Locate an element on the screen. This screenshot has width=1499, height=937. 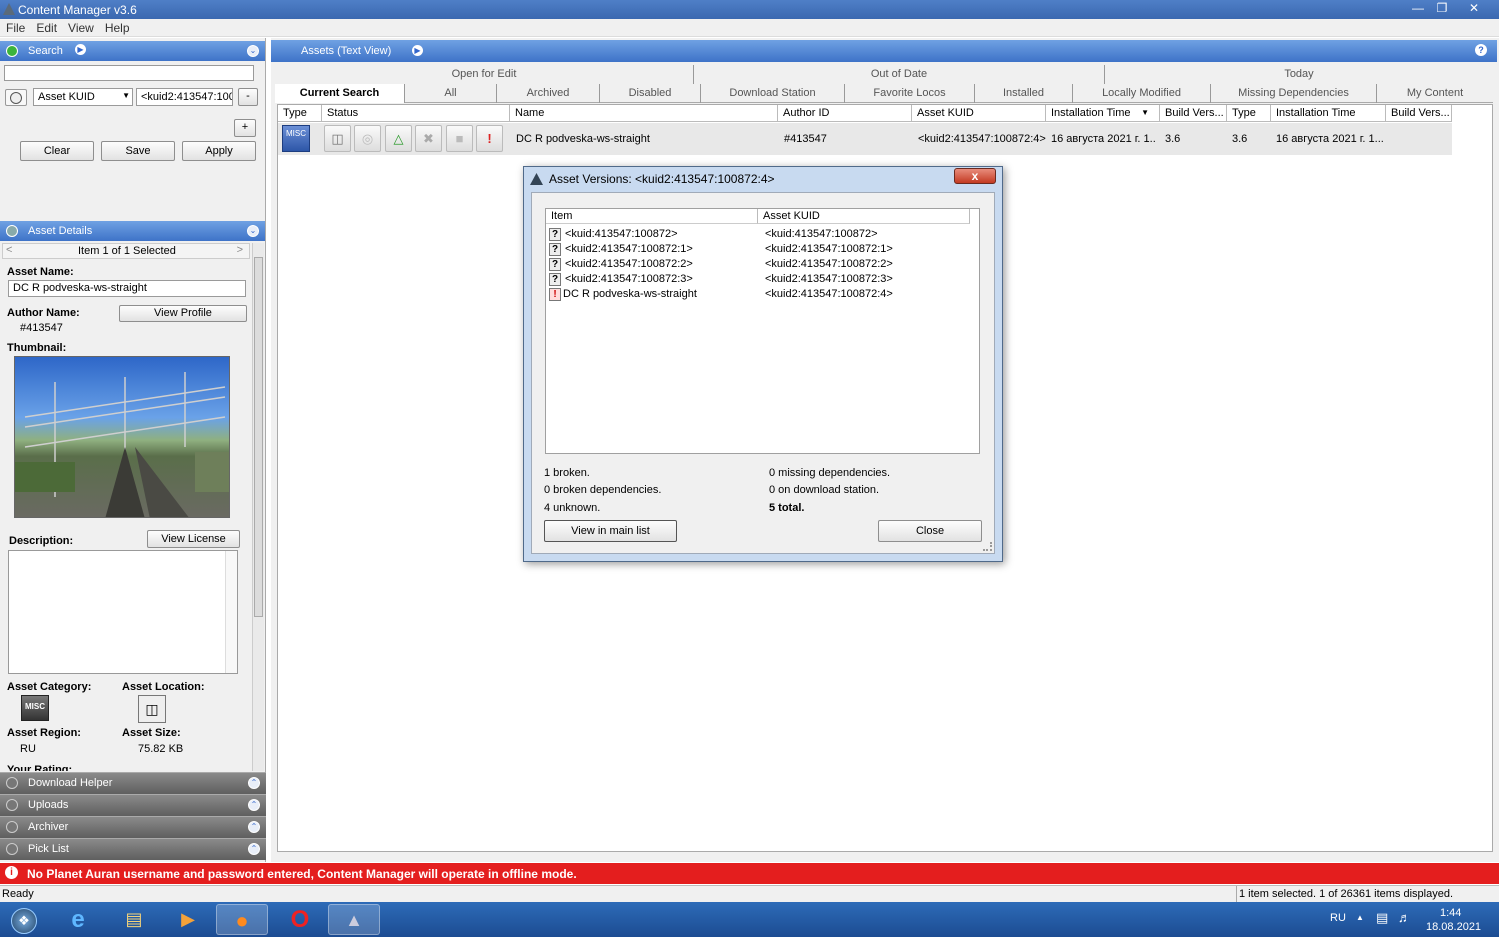
maximize-button: ❐ is located at coordinates (1442, 8).